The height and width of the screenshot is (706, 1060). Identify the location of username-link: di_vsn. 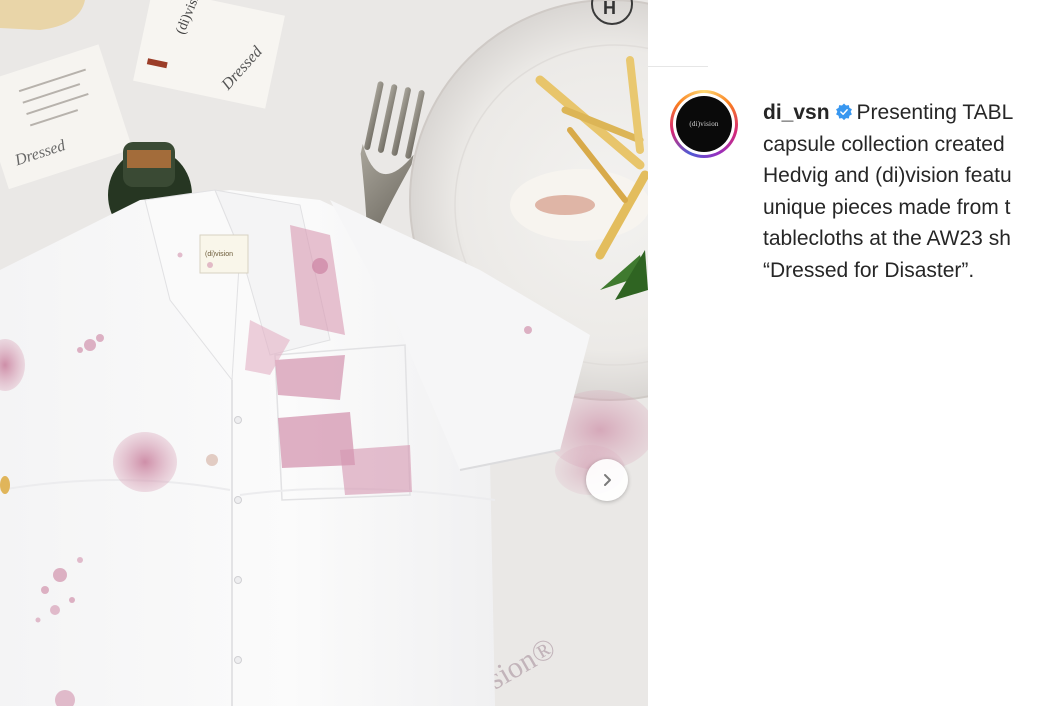
(796, 112).